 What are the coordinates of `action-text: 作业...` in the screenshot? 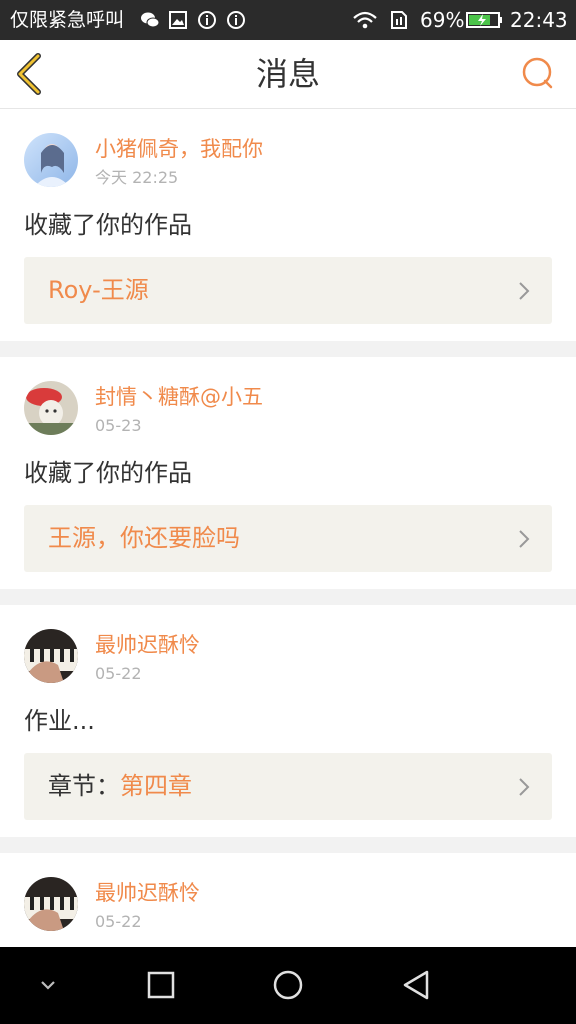 It's located at (59, 721).